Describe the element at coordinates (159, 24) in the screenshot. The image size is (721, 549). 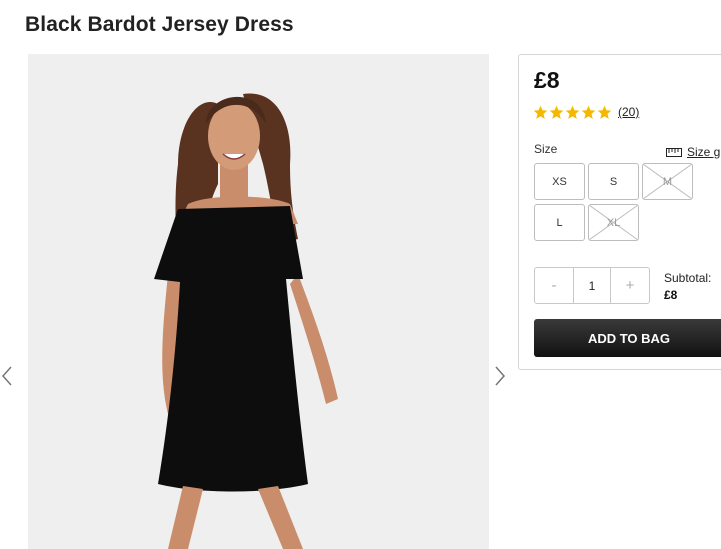
I see `product-title: Black Bardot Jersey Dress` at that location.